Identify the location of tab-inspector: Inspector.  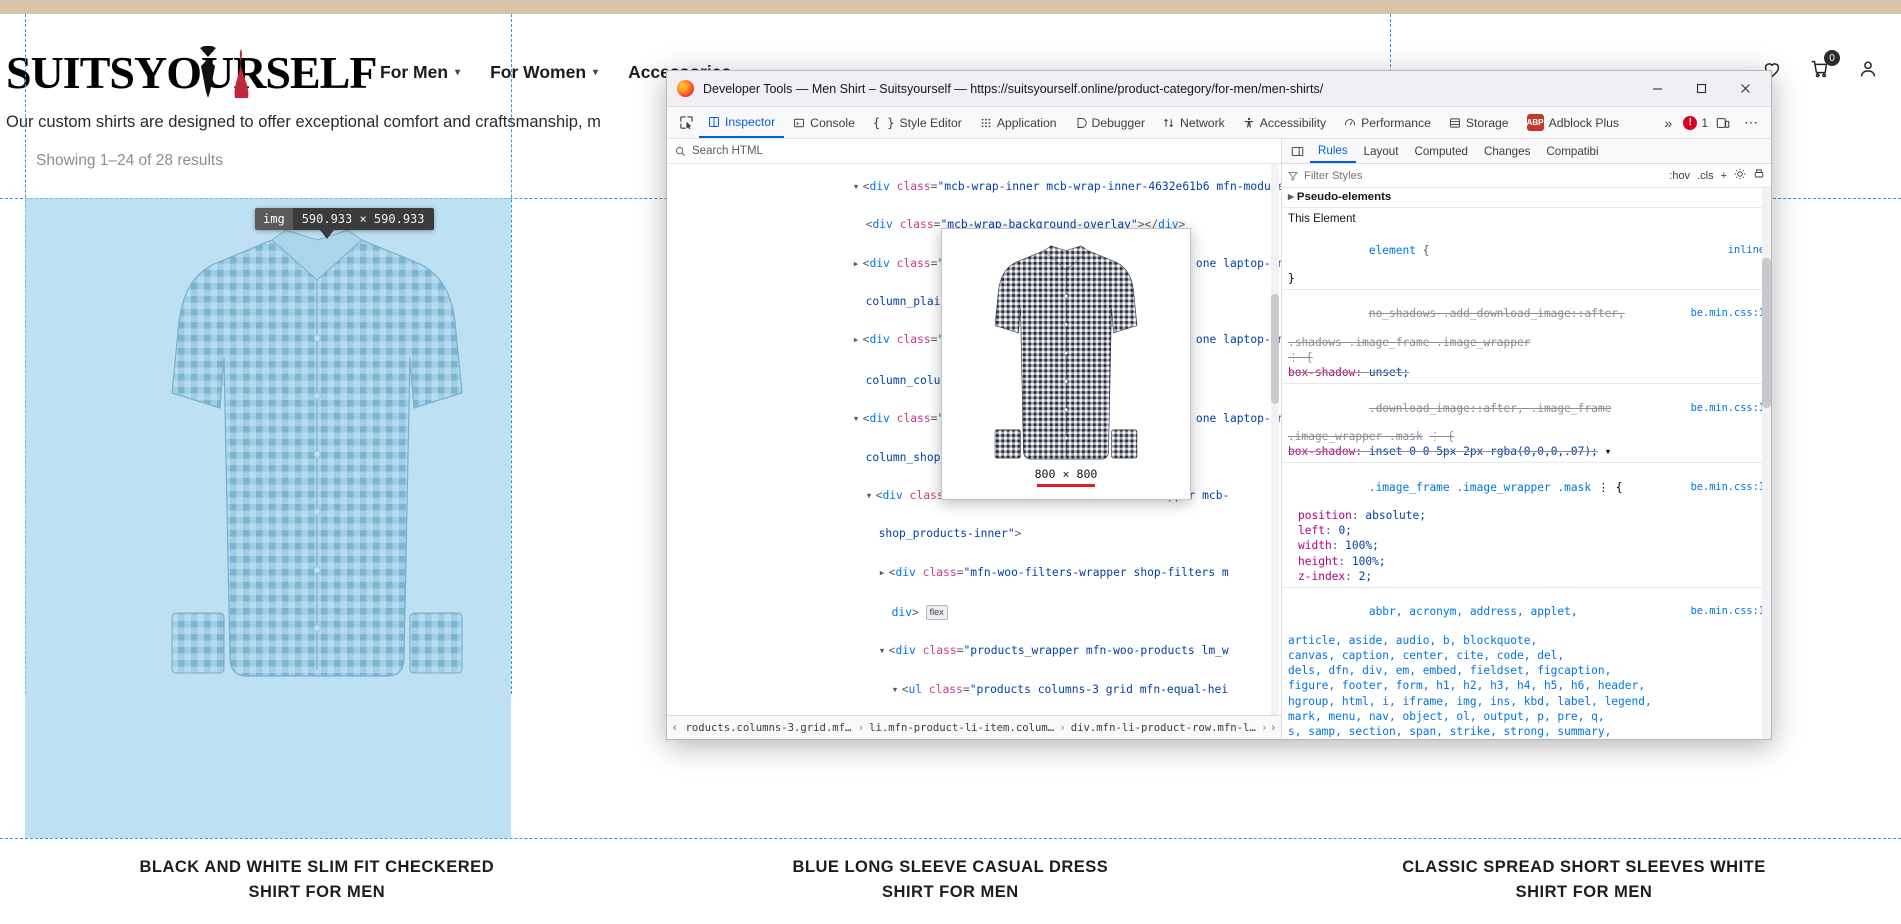
(742, 122).